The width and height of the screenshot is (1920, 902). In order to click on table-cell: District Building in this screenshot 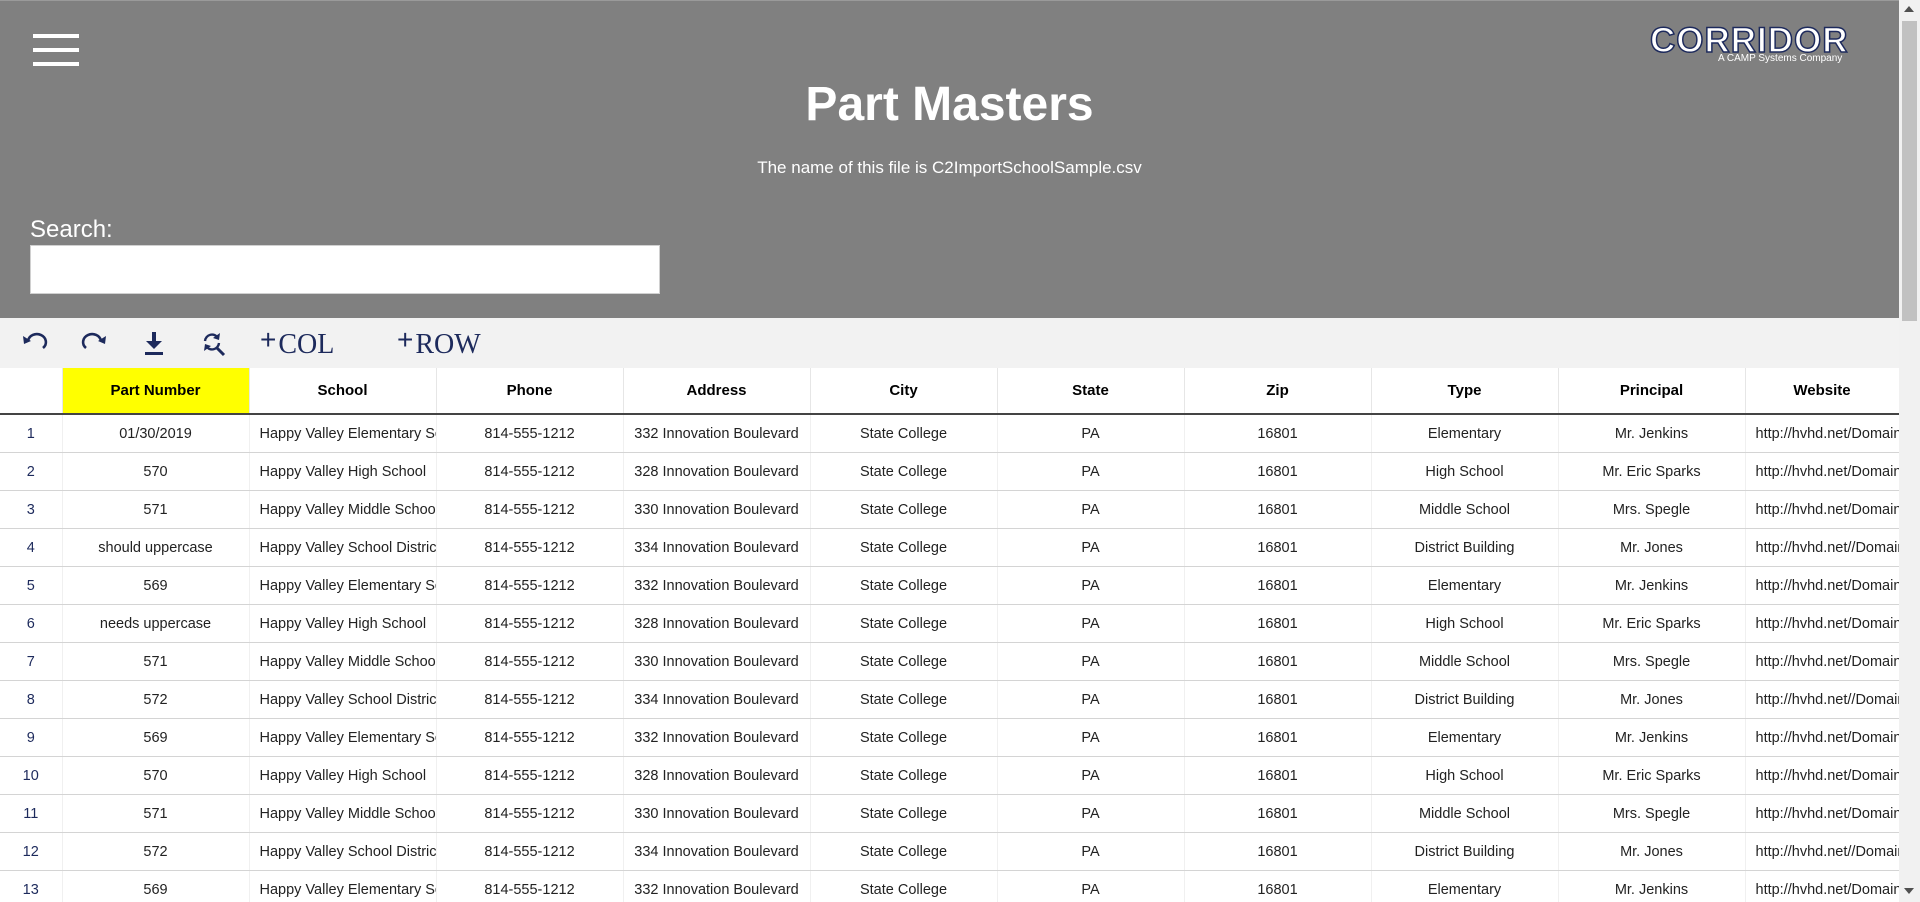, I will do `click(1465, 547)`.